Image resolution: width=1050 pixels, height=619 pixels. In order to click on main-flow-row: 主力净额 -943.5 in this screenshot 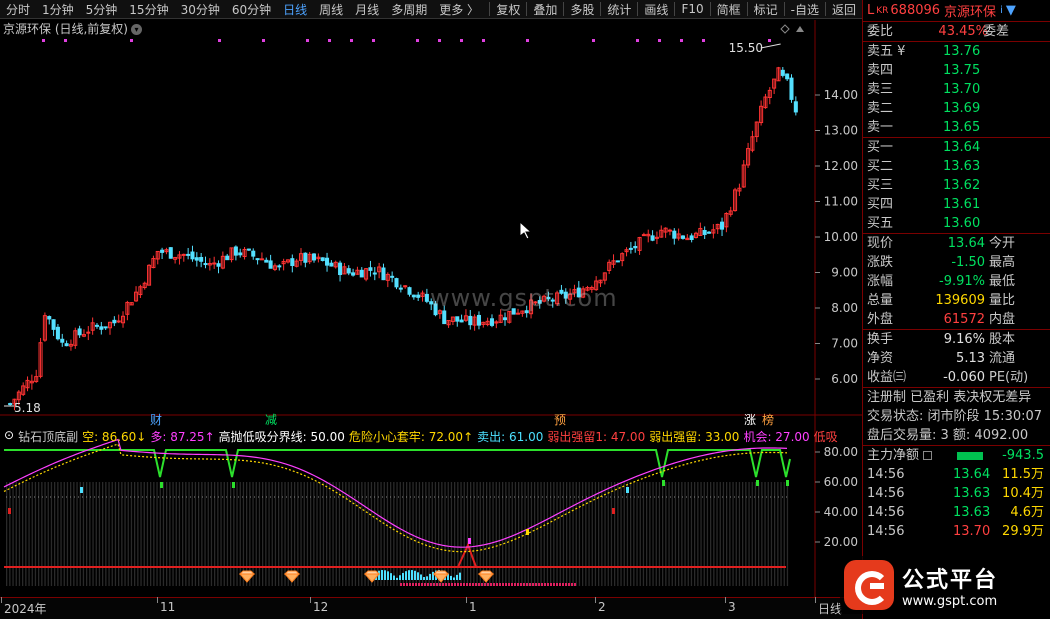, I will do `click(956, 455)`.